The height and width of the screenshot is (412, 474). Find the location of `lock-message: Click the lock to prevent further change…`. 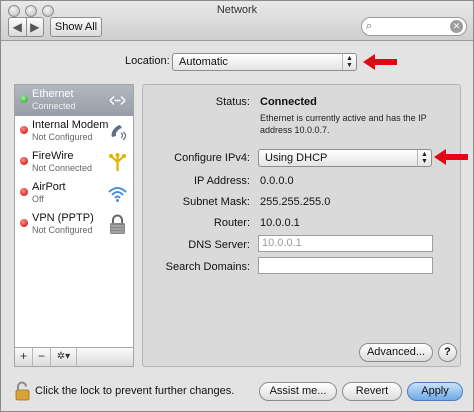

lock-message: Click the lock to prevent further change… is located at coordinates (135, 391).